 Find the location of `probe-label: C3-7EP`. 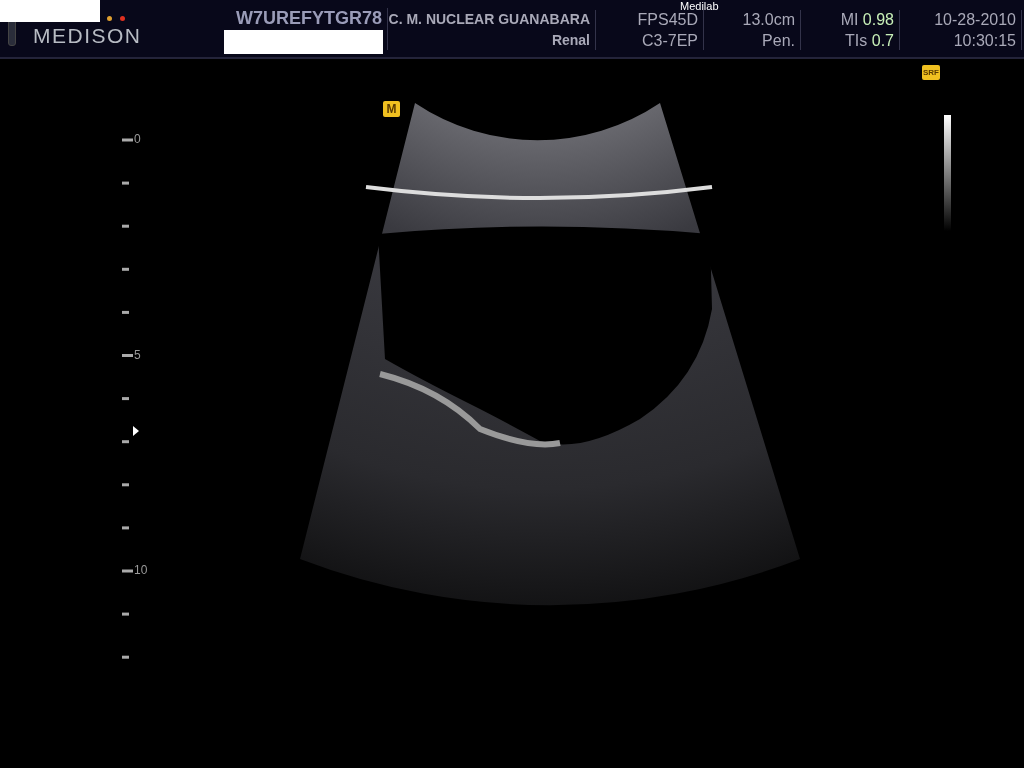

probe-label: C3-7EP is located at coordinates (669, 41).